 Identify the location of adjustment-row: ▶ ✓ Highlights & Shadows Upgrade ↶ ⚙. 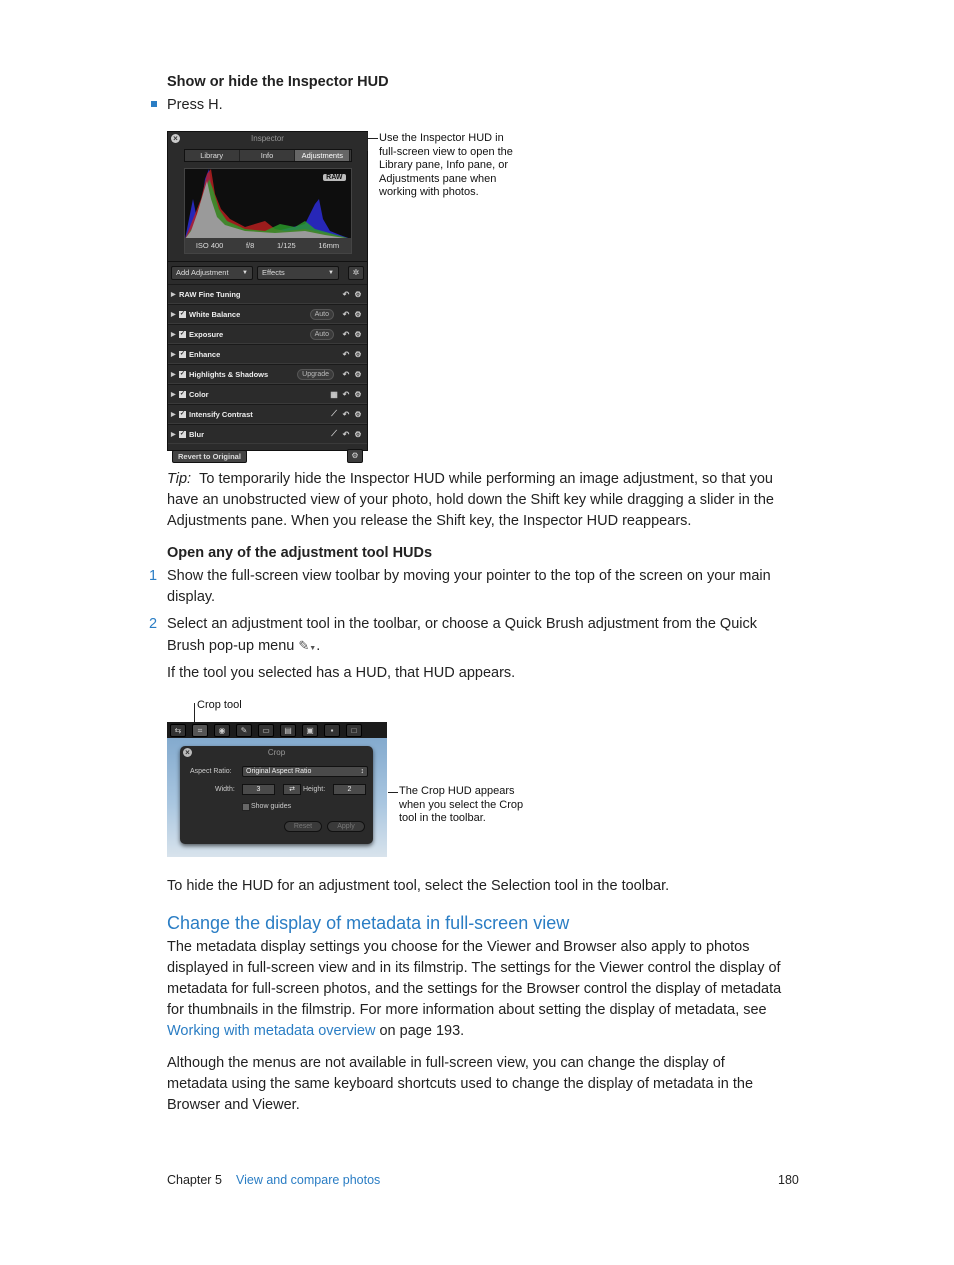
(267, 374).